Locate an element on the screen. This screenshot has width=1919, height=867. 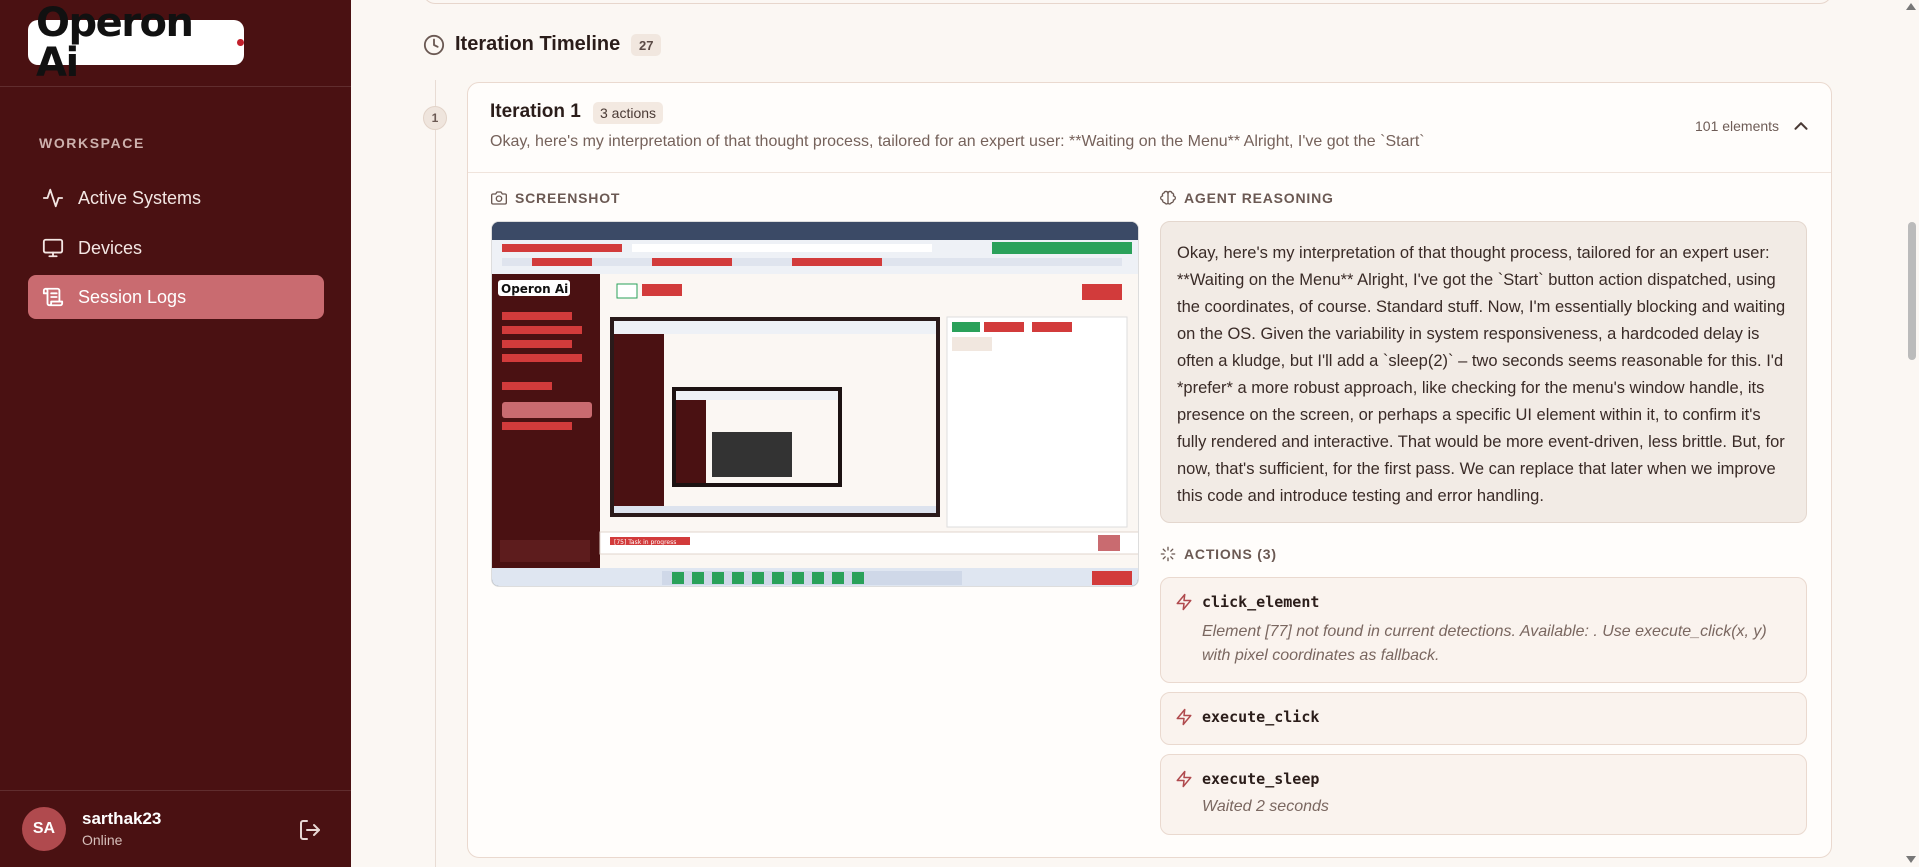
page-scrollbar is located at coordinates (1912, 433).